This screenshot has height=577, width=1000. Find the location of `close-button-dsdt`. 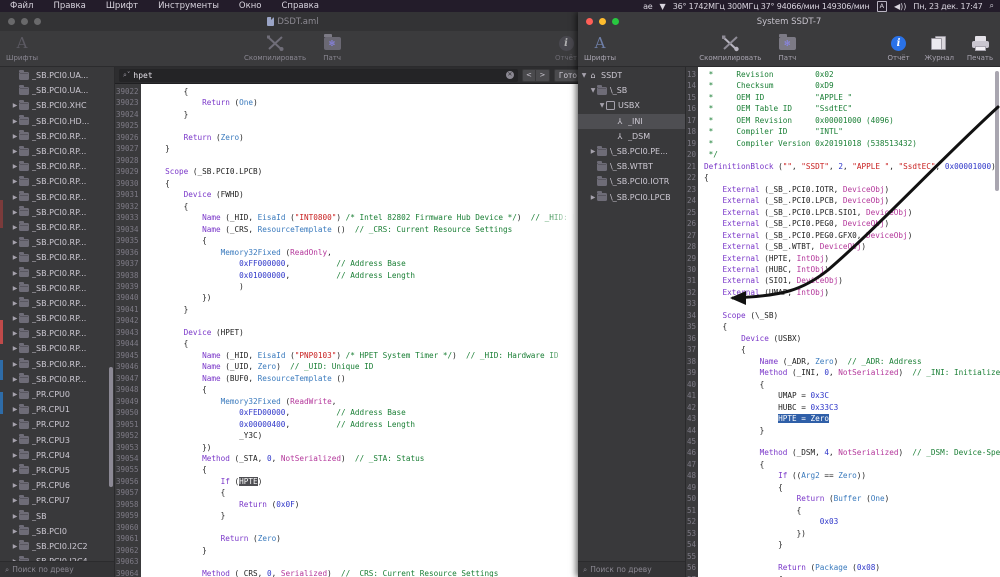

close-button-dsdt is located at coordinates (11, 21).